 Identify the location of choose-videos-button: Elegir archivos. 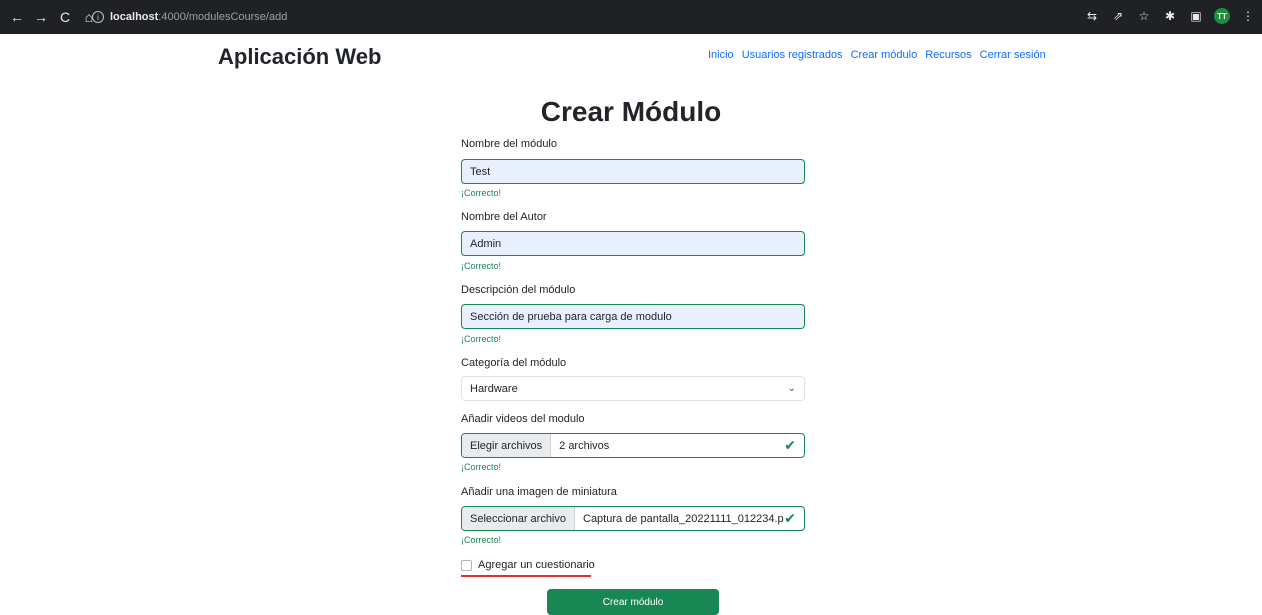
(507, 445).